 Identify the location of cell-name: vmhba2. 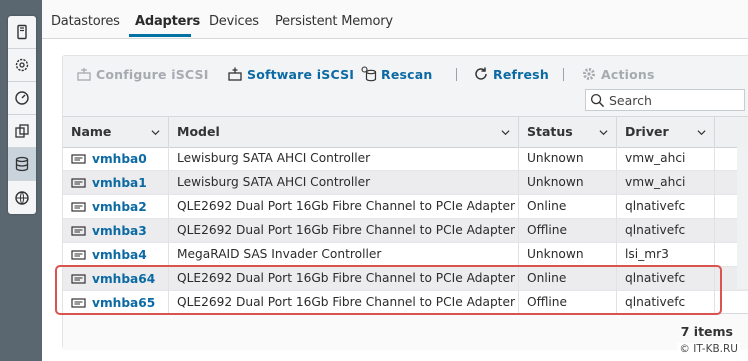
(116, 207).